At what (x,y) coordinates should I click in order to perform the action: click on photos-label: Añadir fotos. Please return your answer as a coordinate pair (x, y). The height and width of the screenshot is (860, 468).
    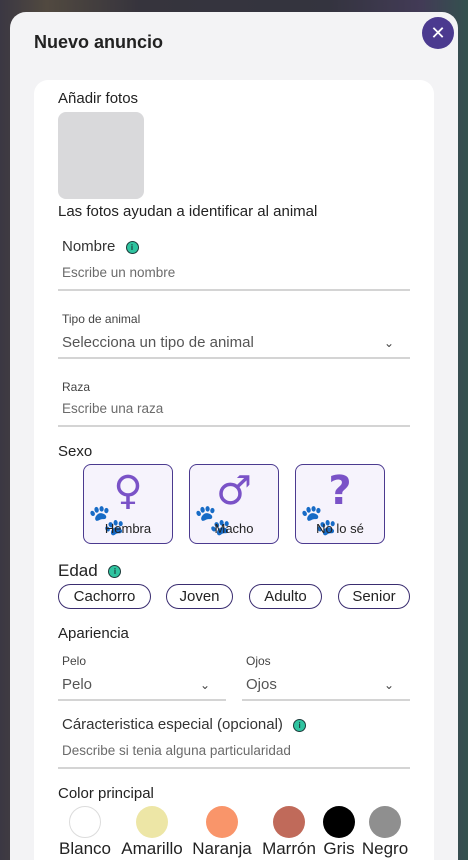
    Looking at the image, I should click on (98, 98).